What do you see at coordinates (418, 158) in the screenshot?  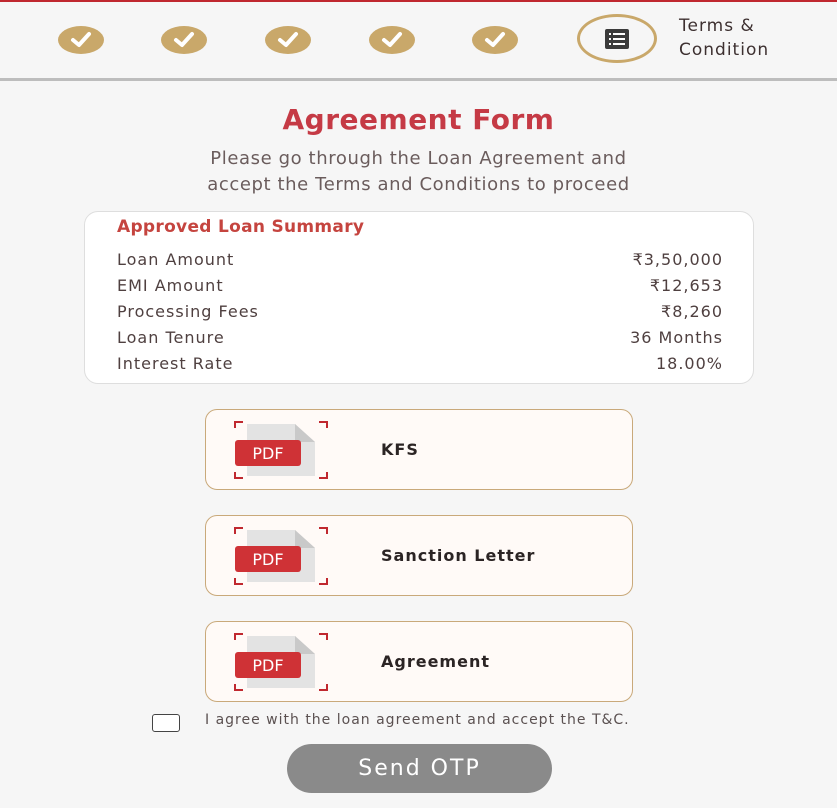 I see `subtitle-line1: Please go through the Loan Agreement and` at bounding box center [418, 158].